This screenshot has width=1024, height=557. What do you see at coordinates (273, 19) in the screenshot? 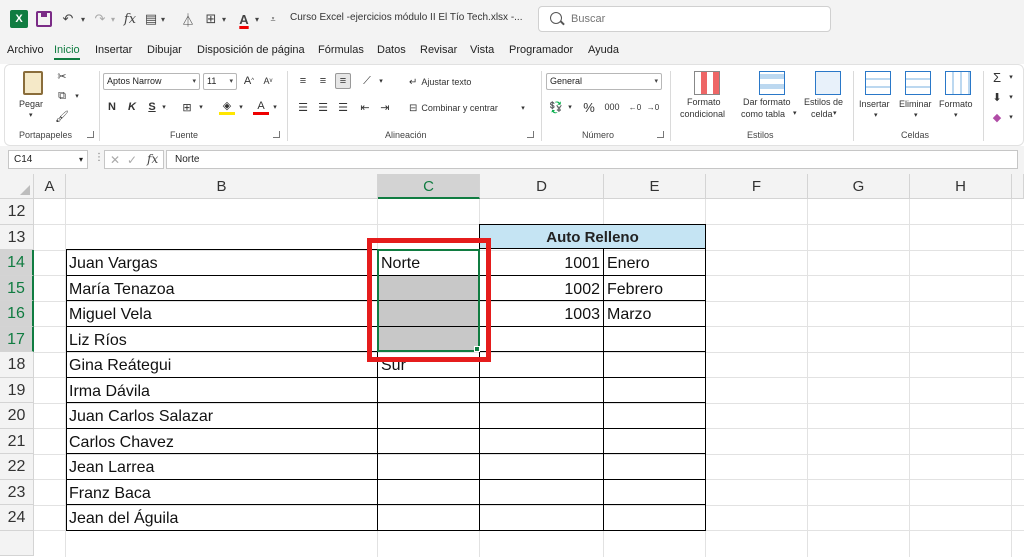
I see `customize-qat-icon: ⩡` at bounding box center [273, 19].